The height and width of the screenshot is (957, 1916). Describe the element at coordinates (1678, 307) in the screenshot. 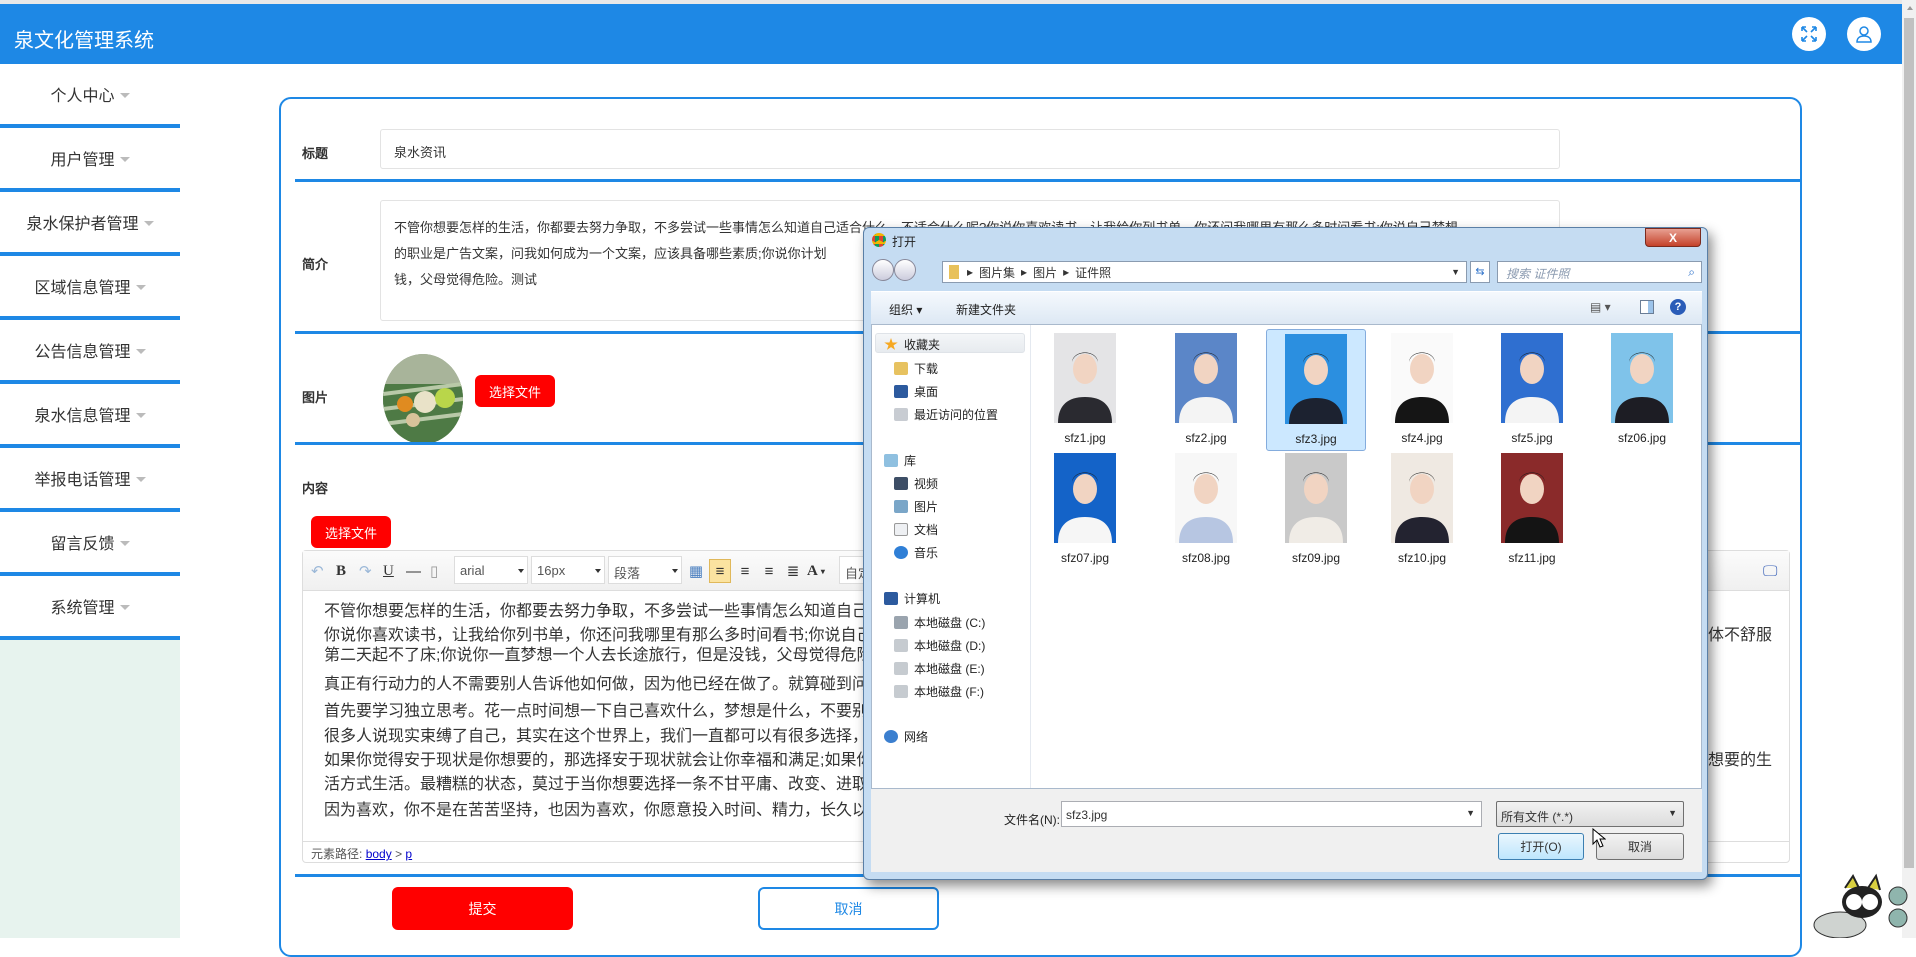

I see `help-icon: ?` at that location.